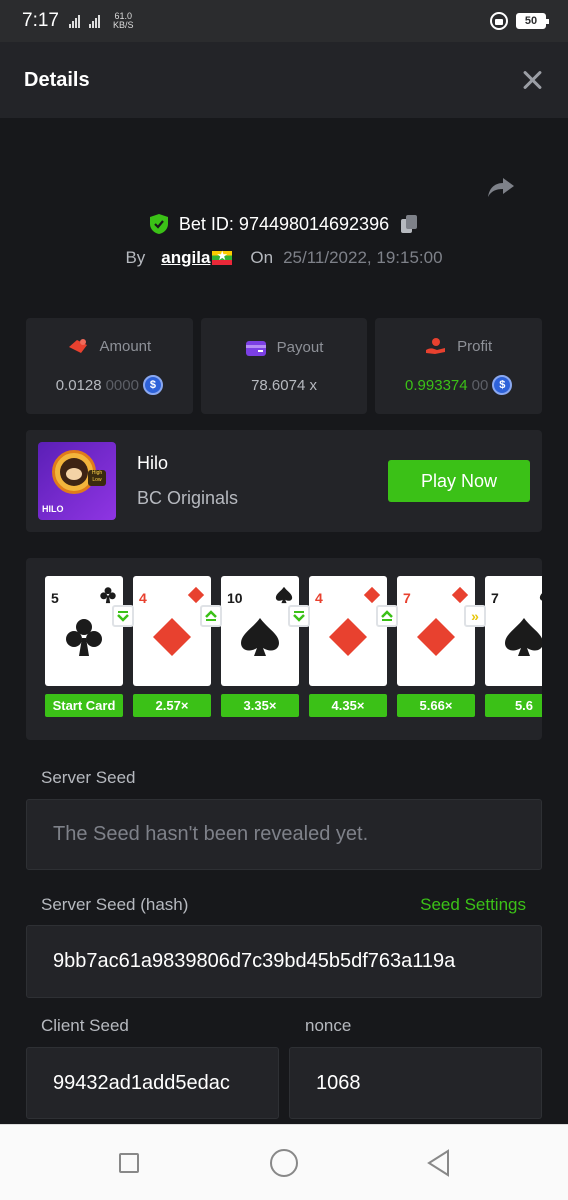 This screenshot has width=568, height=1200. Describe the element at coordinates (459, 481) in the screenshot. I see `play-now-button: Play Now` at that location.